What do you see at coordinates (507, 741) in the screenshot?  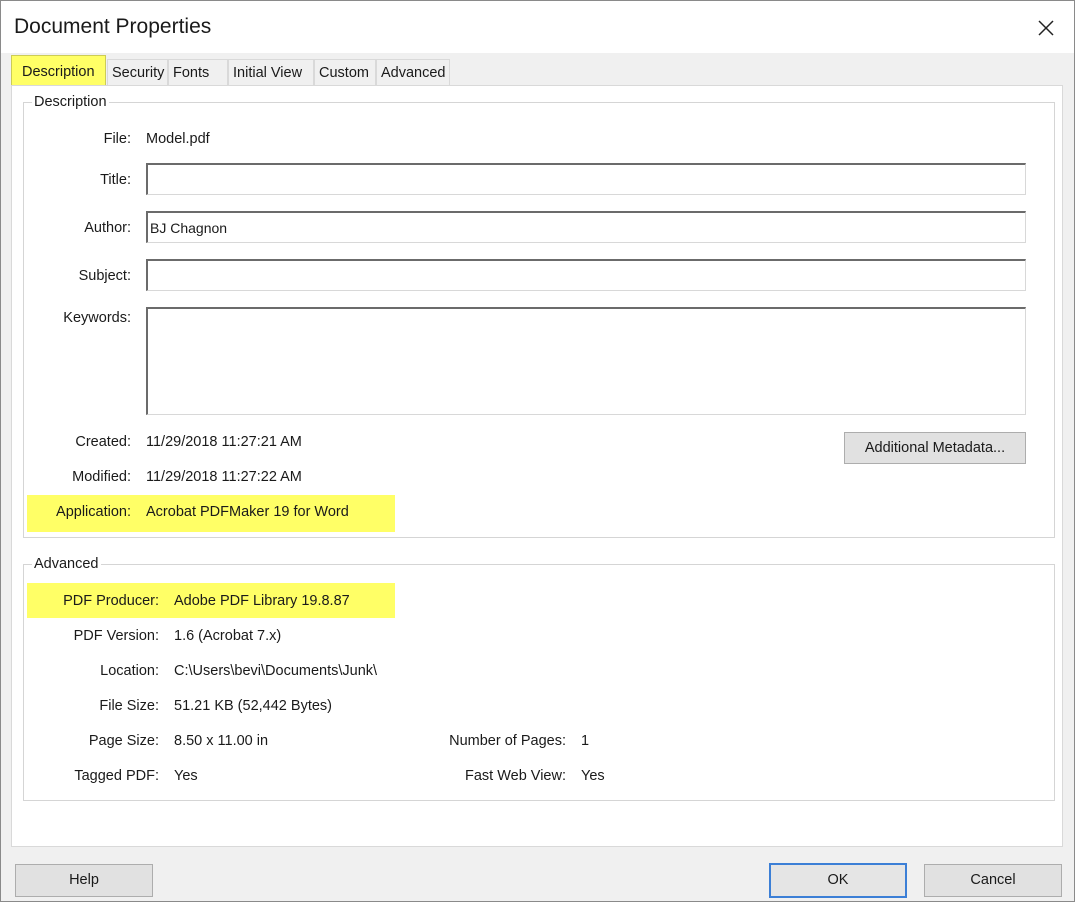 I see `number-of-pages-label: Number of Pages:` at bounding box center [507, 741].